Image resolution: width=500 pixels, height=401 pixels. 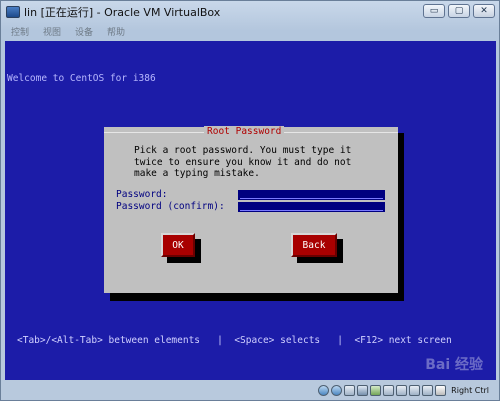 What do you see at coordinates (170, 206) in the screenshot?
I see `confirm-password-label: Password (confirm):` at bounding box center [170, 206].